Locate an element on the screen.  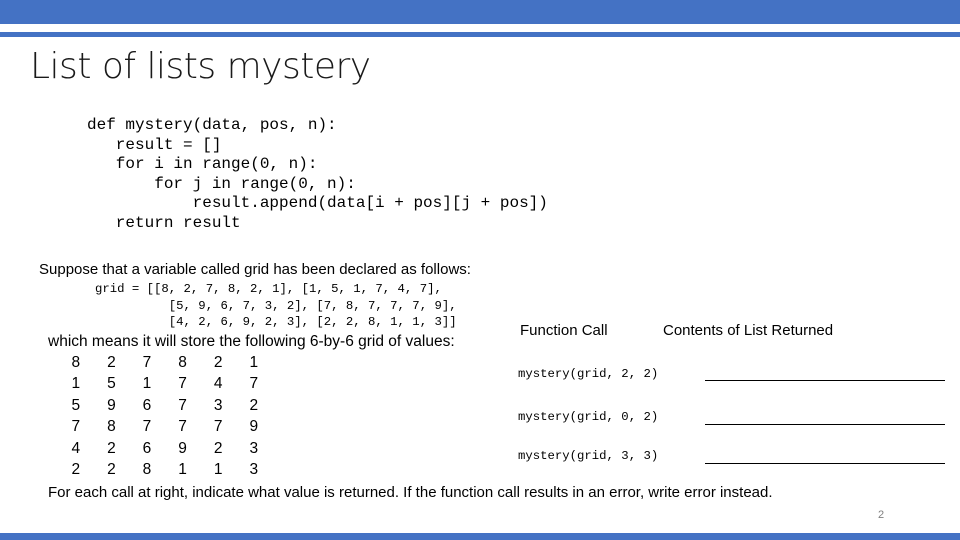
grid-row: 7 8 7 7 7 9 is located at coordinates (165, 428).